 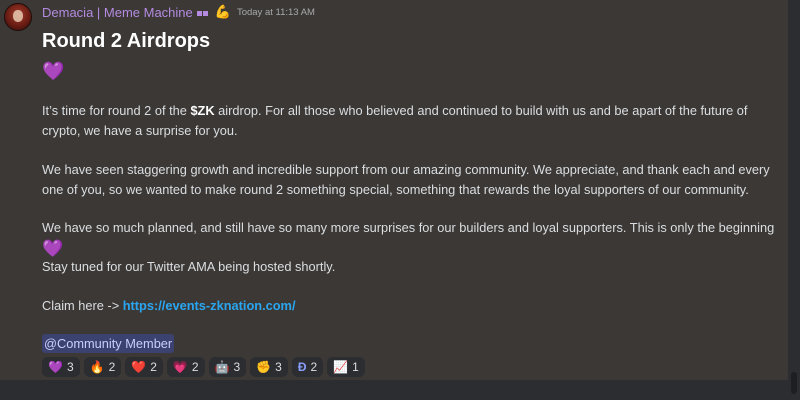 I want to click on reaction-purple-heart: 💜 3, so click(x=61, y=367).